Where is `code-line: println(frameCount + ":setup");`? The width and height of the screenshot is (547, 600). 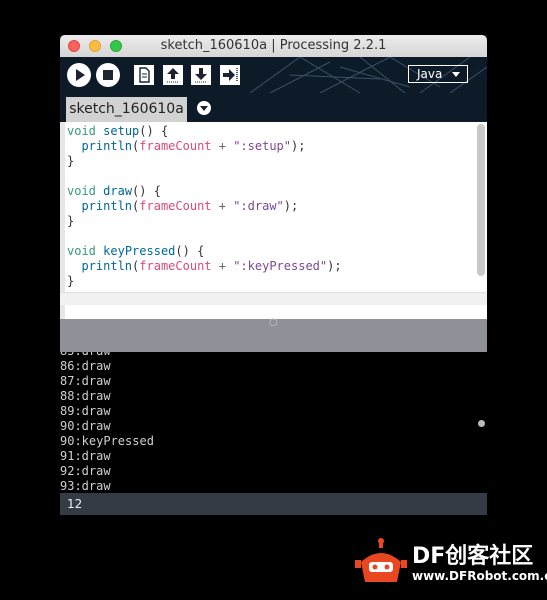
code-line: println(frameCount + ":setup"); is located at coordinates (204, 146).